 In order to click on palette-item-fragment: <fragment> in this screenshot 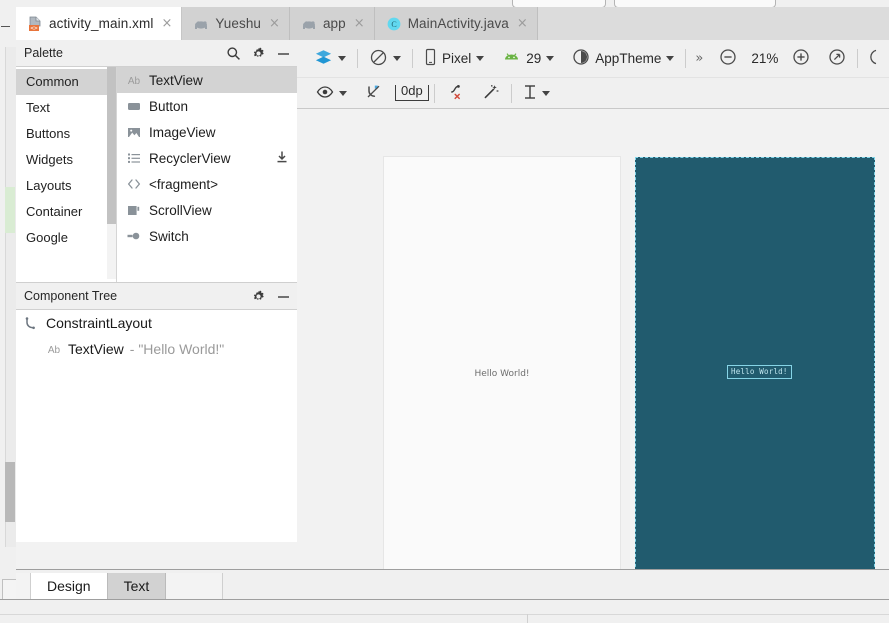, I will do `click(207, 184)`.